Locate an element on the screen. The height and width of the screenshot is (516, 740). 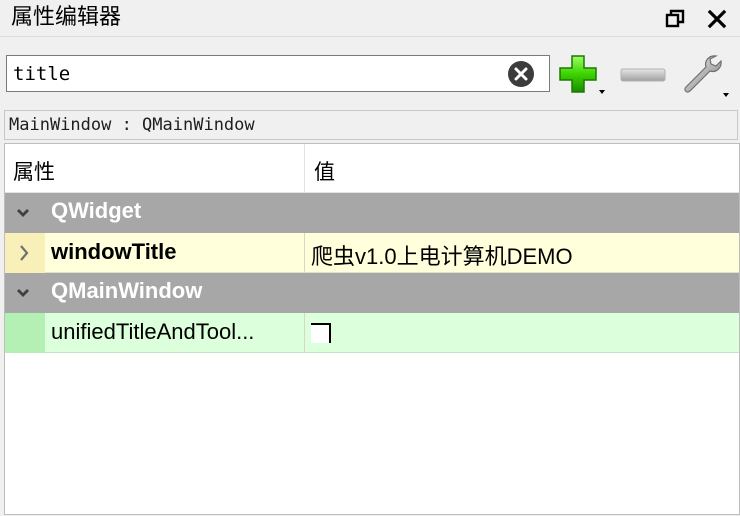
group-row-qmainwindow: QMainWindow is located at coordinates (372, 293).